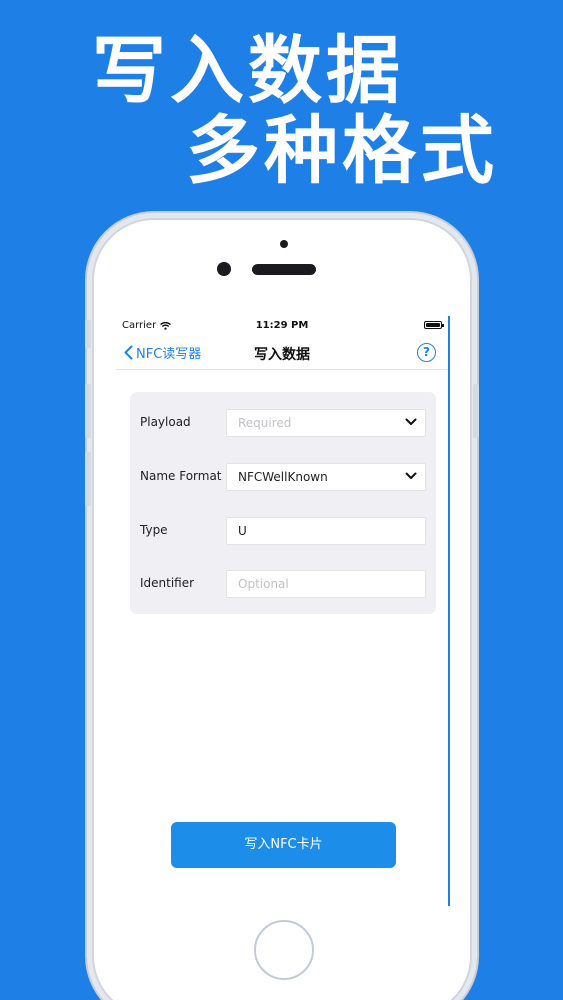  I want to click on front-camera, so click(224, 269).